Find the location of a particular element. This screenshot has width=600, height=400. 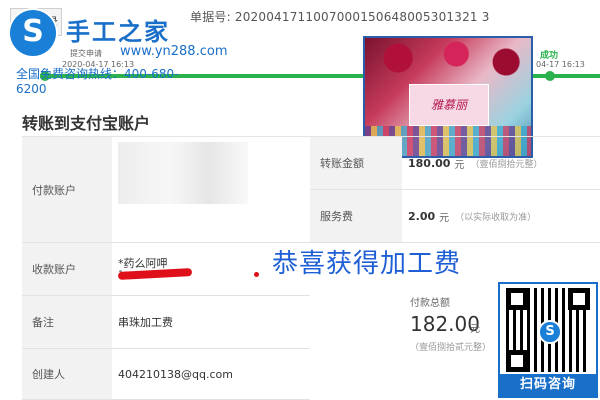

progress-step-final is located at coordinates (550, 76).